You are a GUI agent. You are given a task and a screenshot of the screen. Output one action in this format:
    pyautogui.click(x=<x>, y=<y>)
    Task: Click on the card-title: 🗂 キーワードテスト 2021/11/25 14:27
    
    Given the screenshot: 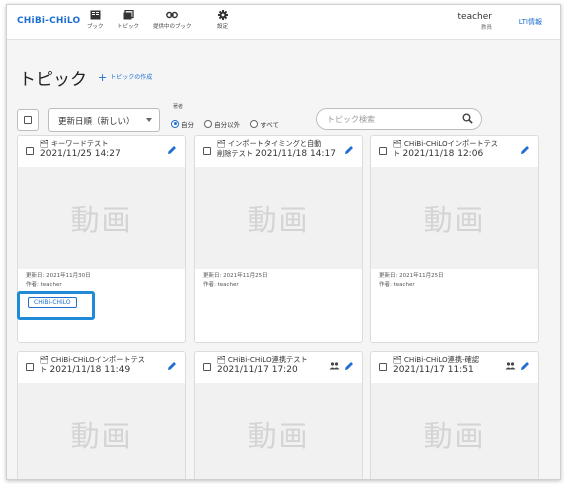 What is the action you would take?
    pyautogui.click(x=99, y=149)
    